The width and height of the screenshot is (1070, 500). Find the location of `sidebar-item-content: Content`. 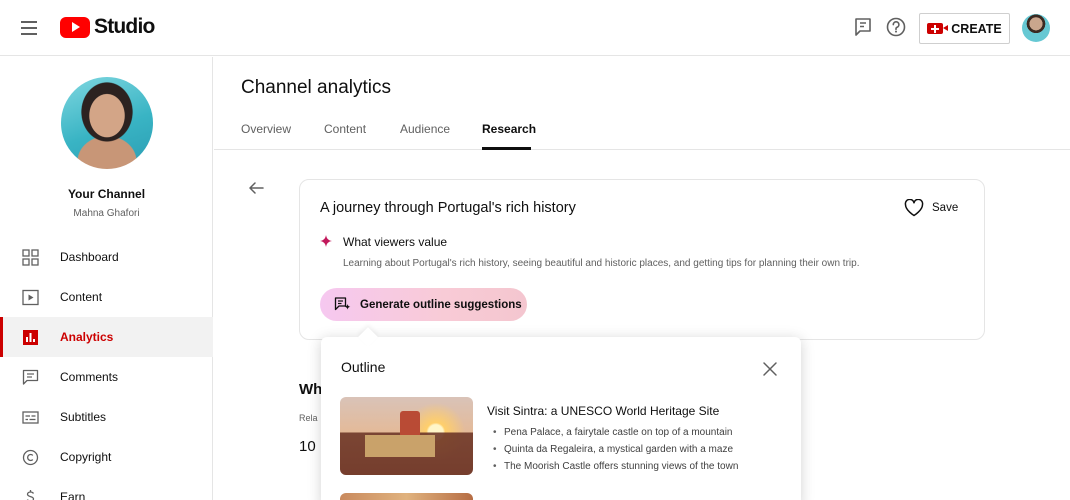

sidebar-item-content: Content is located at coordinates (106, 297).